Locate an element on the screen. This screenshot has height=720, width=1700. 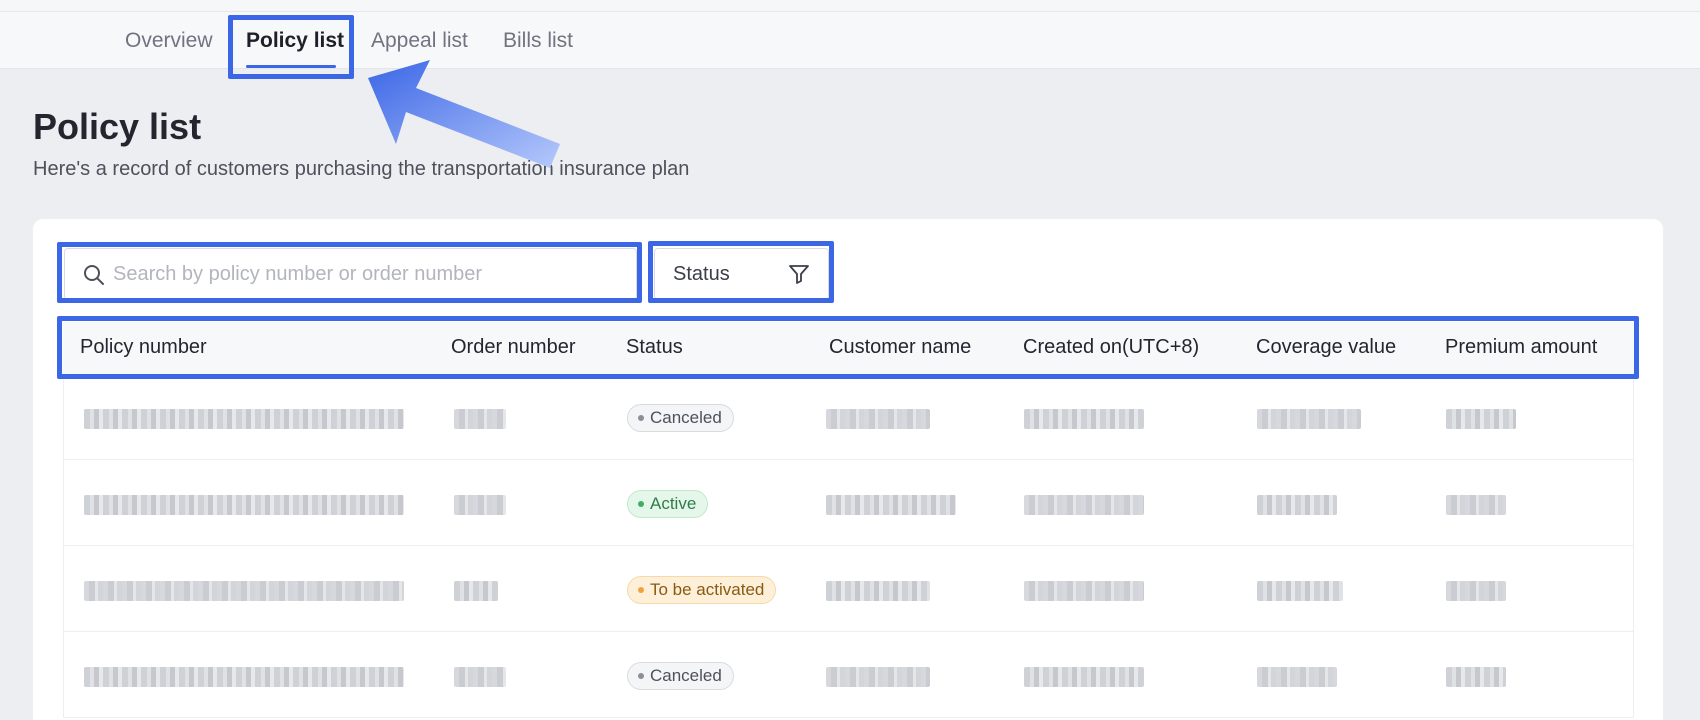
column-header-status: Status is located at coordinates (654, 347).